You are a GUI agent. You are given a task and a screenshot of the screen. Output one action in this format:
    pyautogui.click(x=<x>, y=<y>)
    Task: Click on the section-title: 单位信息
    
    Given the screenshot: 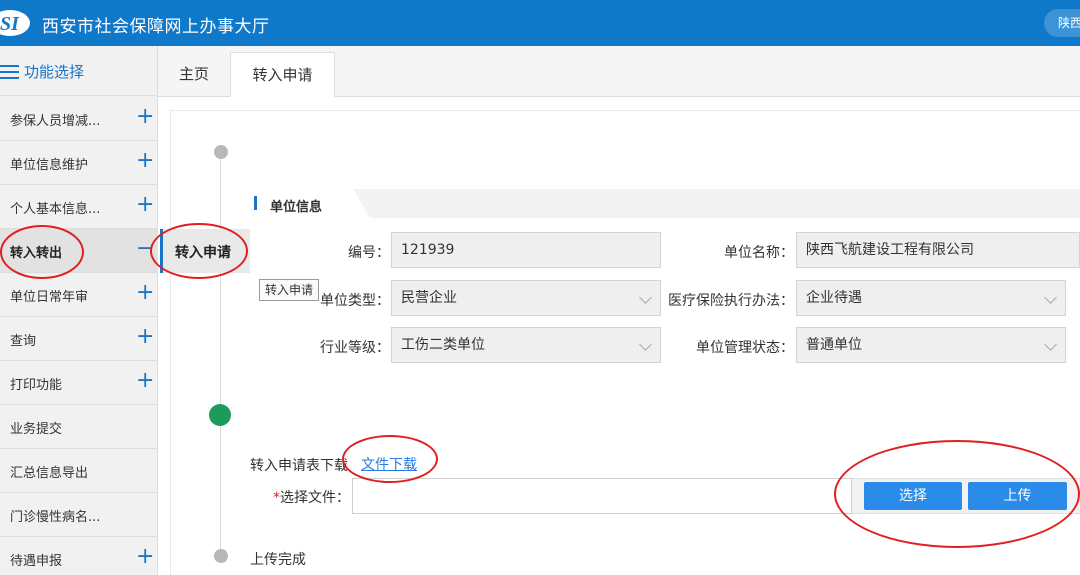 What is the action you would take?
    pyautogui.click(x=296, y=207)
    